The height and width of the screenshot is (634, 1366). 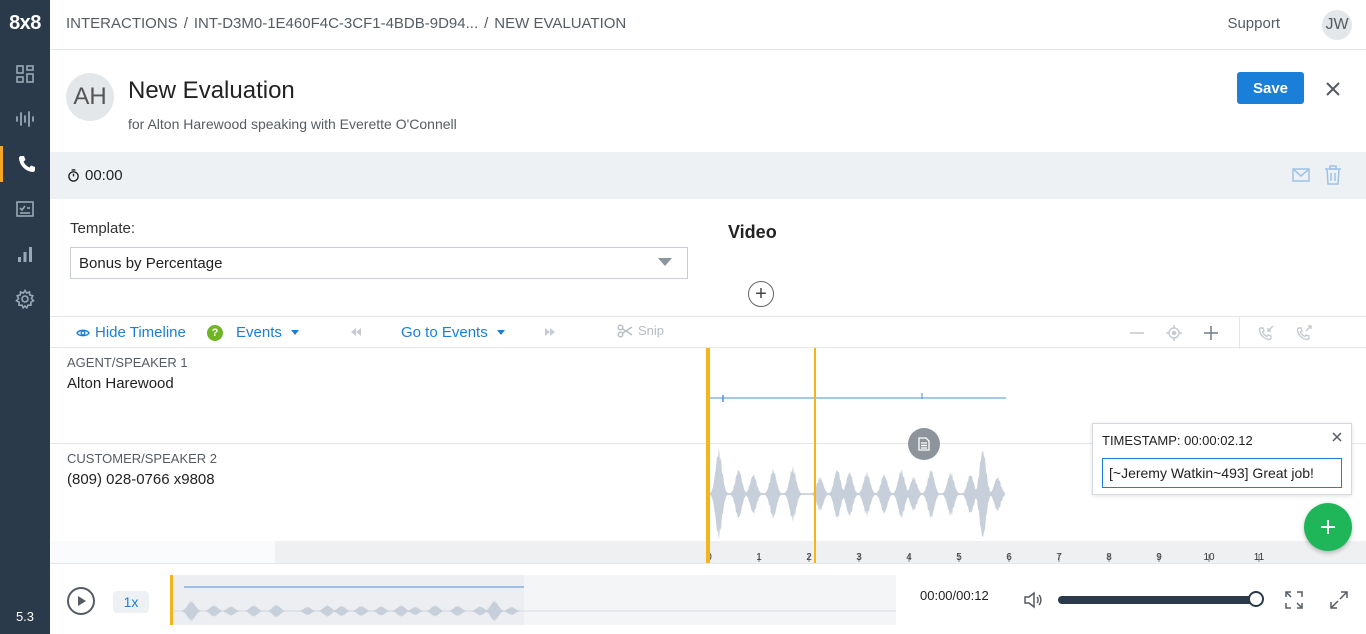 What do you see at coordinates (533, 600) in the screenshot?
I see `mini-timeline` at bounding box center [533, 600].